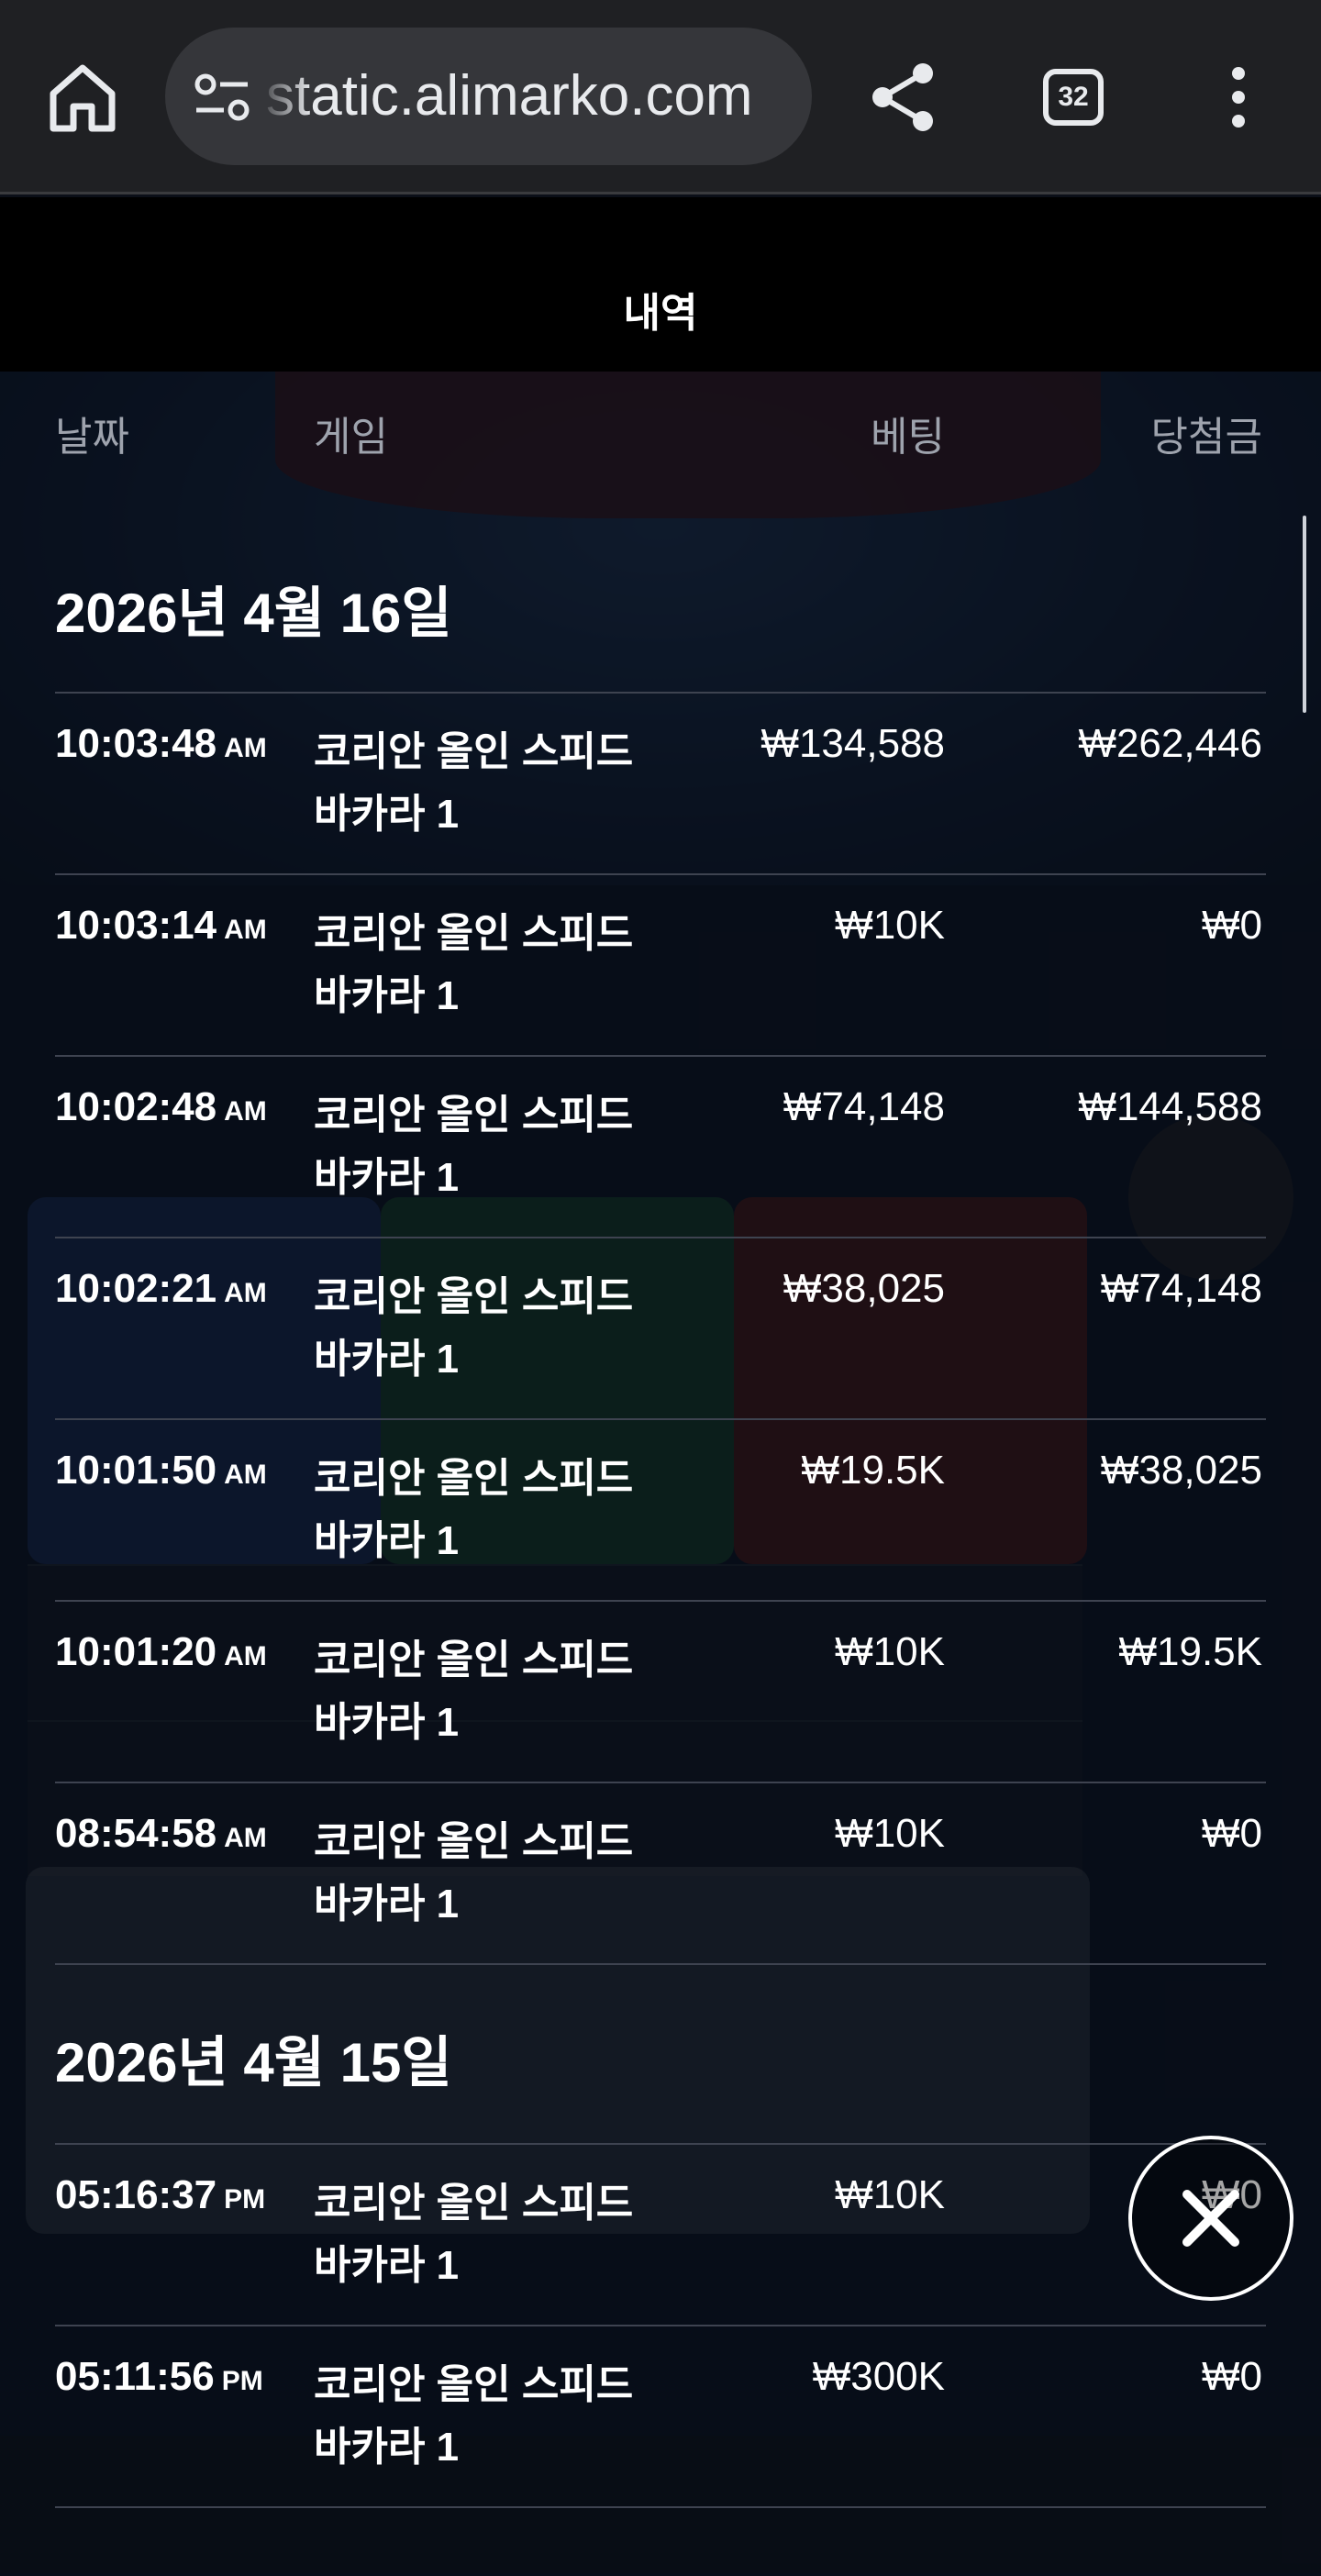 The width and height of the screenshot is (1321, 2576). I want to click on close-button, so click(1210, 2218).